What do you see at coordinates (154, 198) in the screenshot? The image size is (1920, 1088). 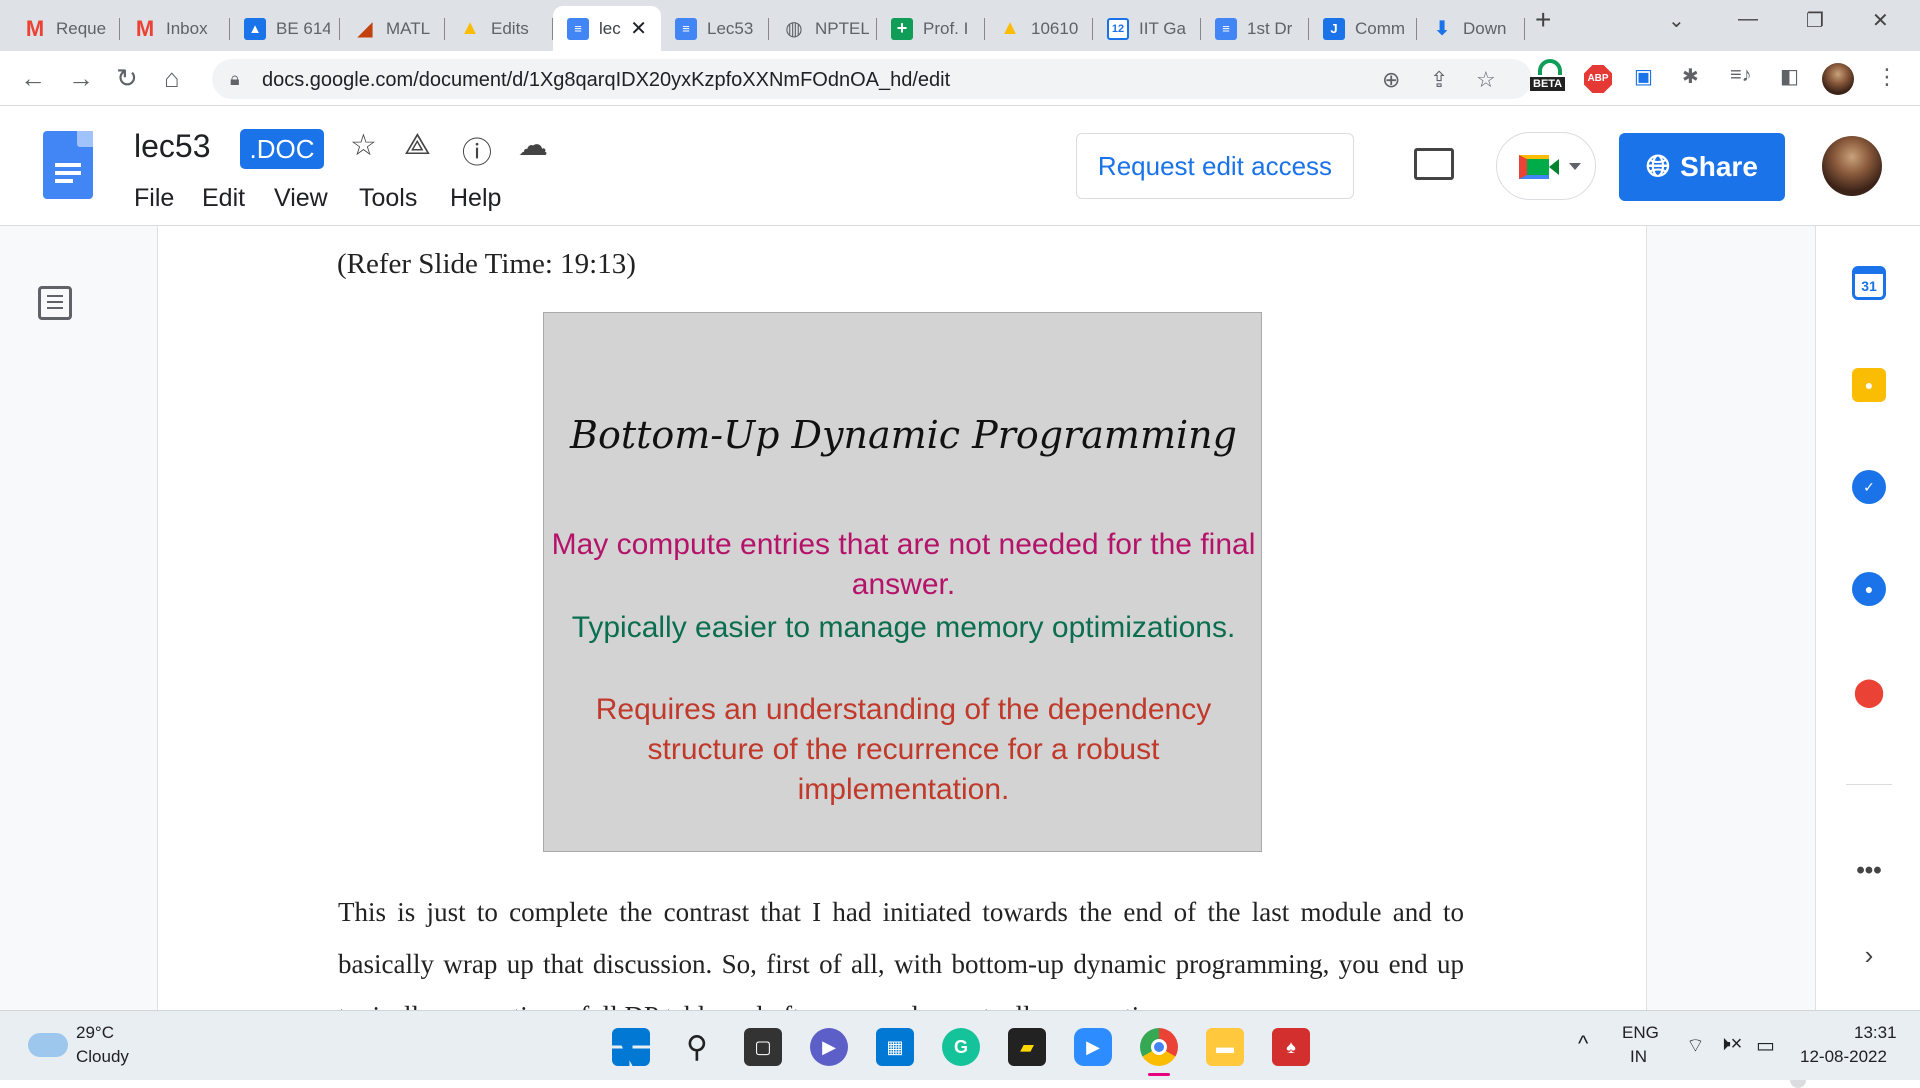 I see `menu-file: File` at bounding box center [154, 198].